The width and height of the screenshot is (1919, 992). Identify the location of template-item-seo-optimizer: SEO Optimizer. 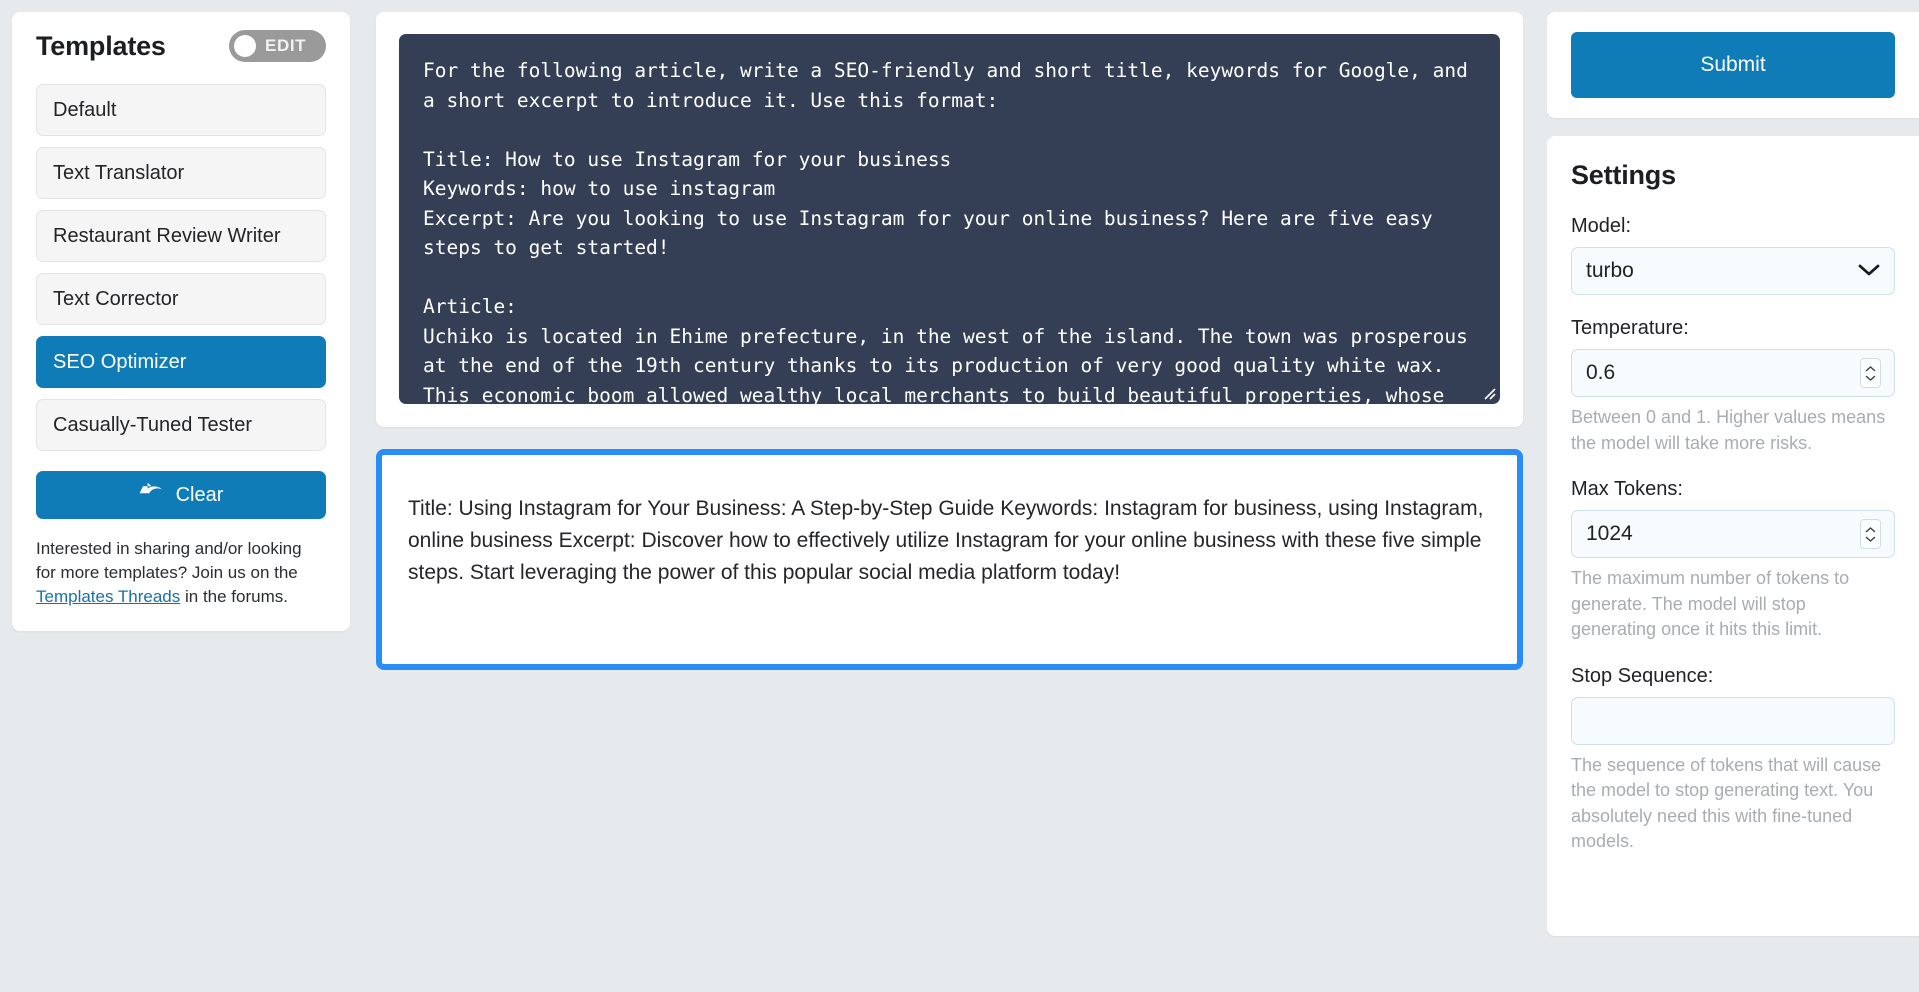
(181, 362).